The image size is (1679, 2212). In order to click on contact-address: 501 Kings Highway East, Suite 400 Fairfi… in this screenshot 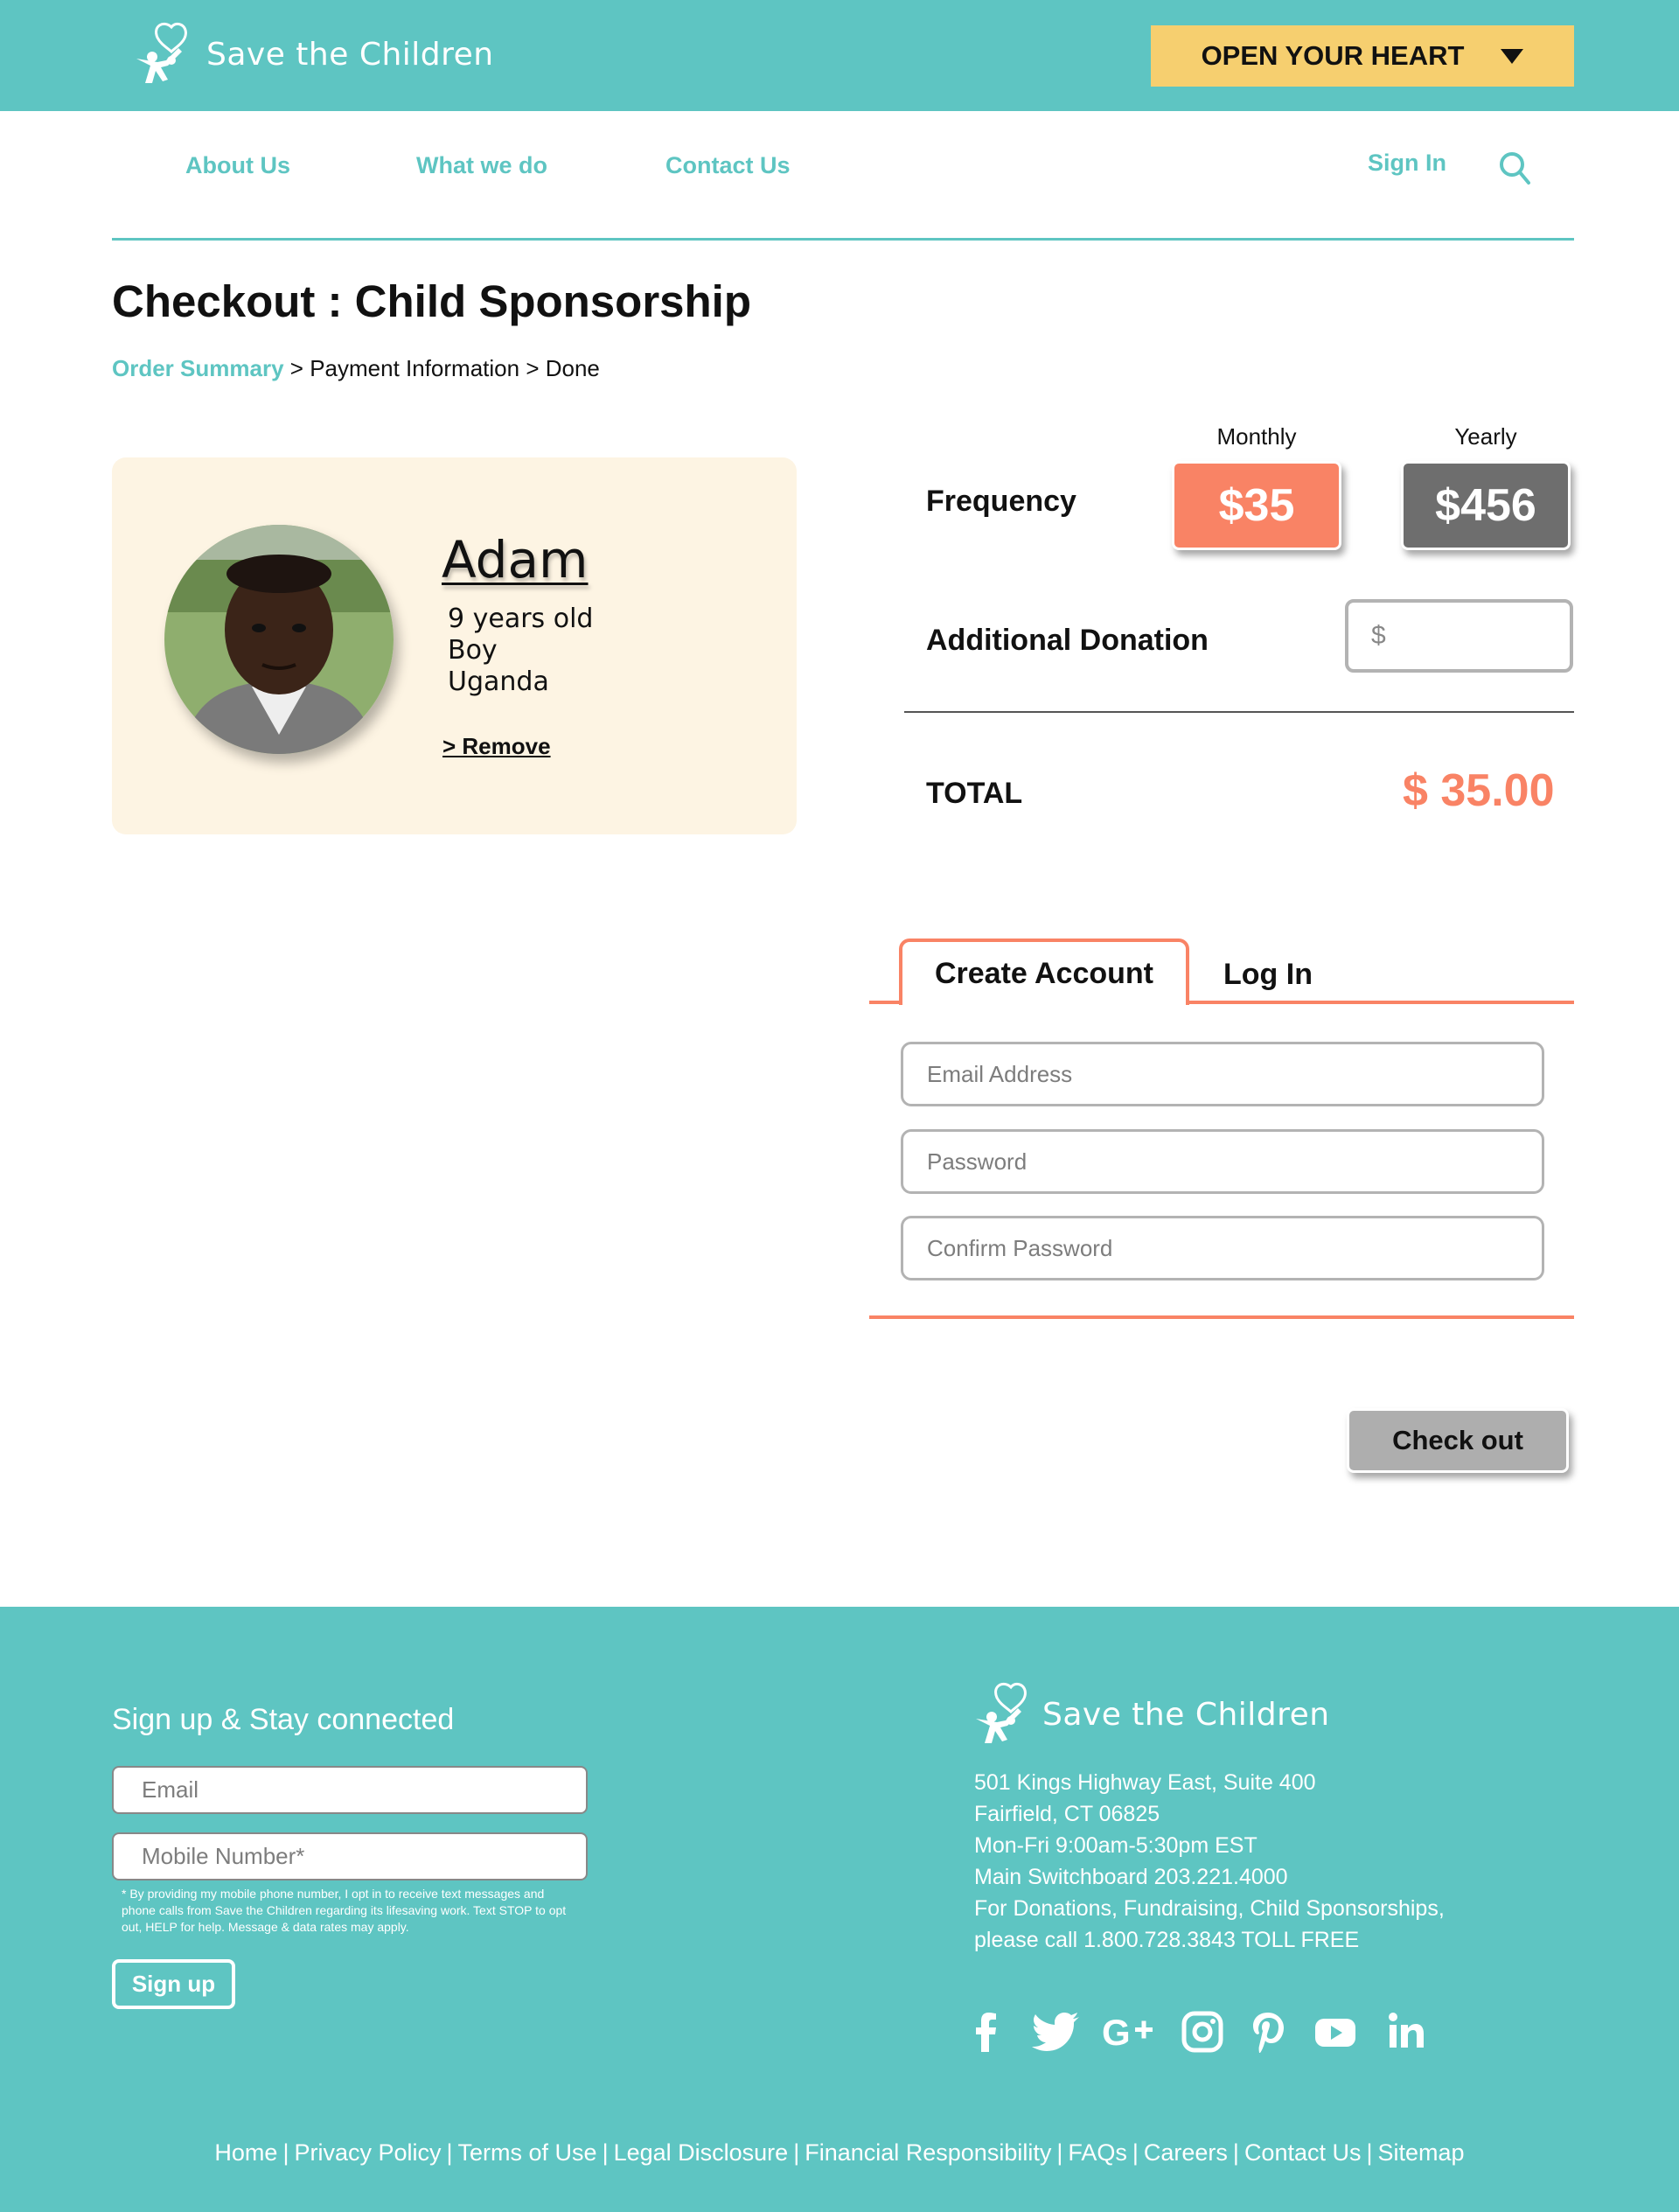, I will do `click(1209, 1862)`.